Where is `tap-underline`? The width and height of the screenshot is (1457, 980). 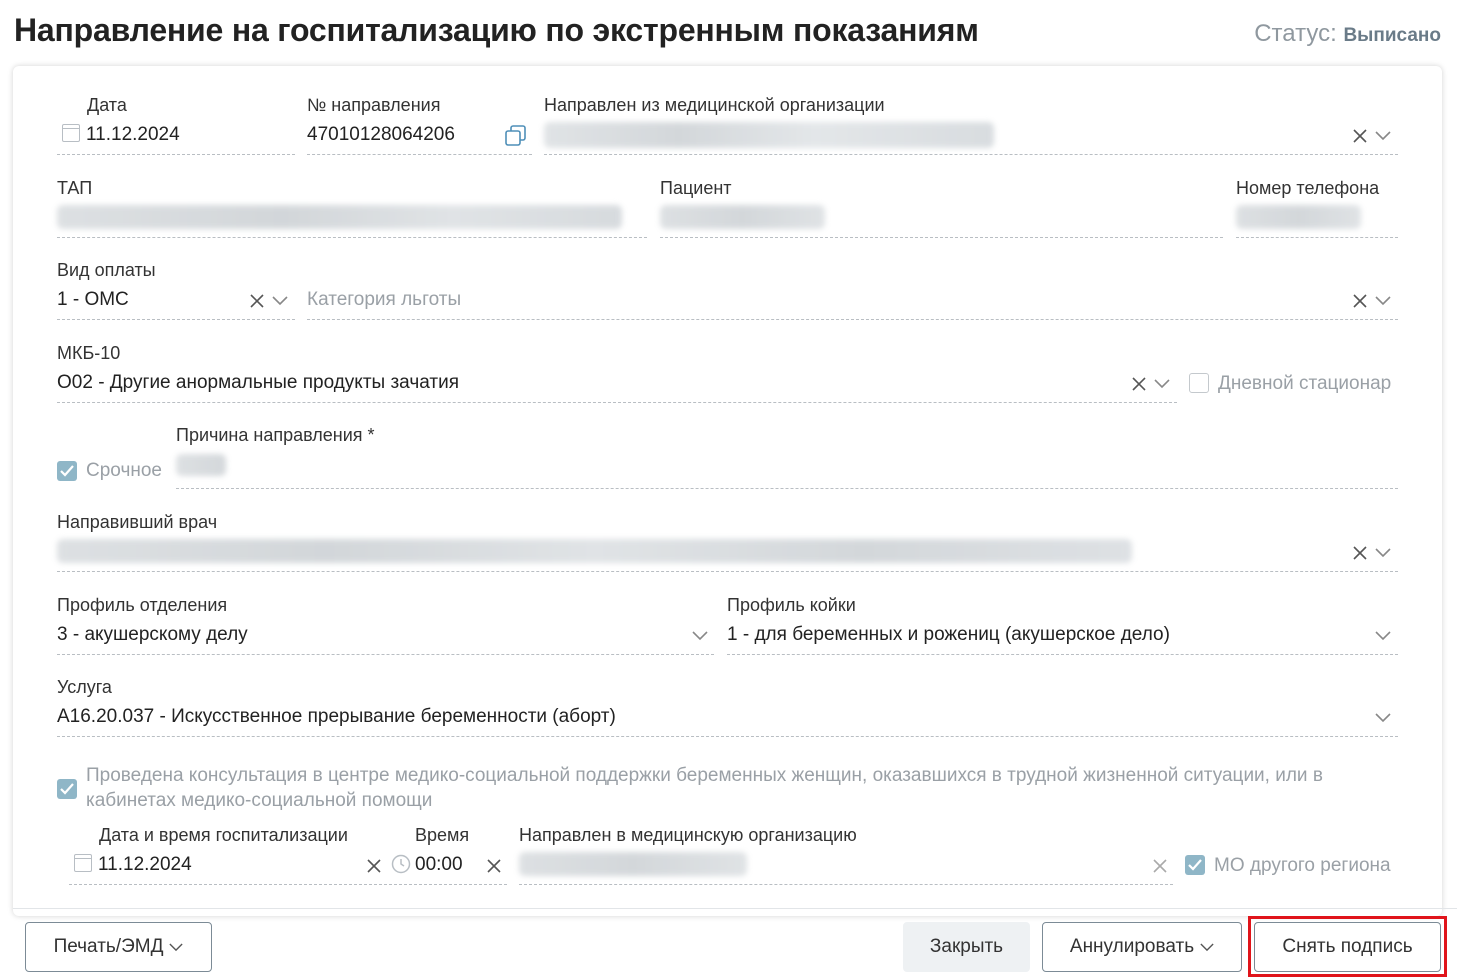 tap-underline is located at coordinates (352, 237).